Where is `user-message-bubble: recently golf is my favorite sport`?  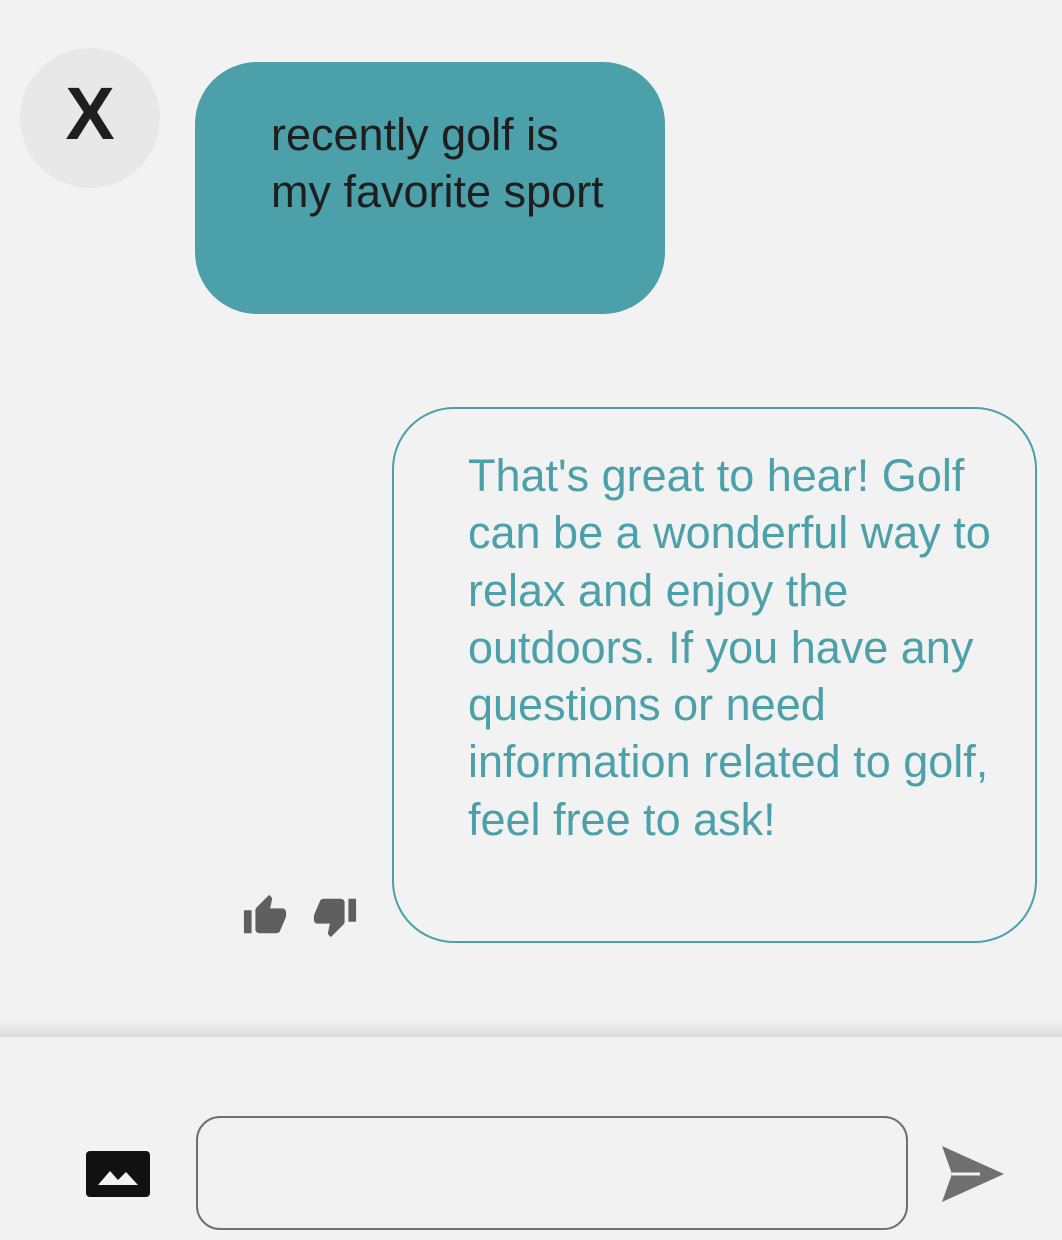 user-message-bubble: recently golf is my favorite sport is located at coordinates (430, 188).